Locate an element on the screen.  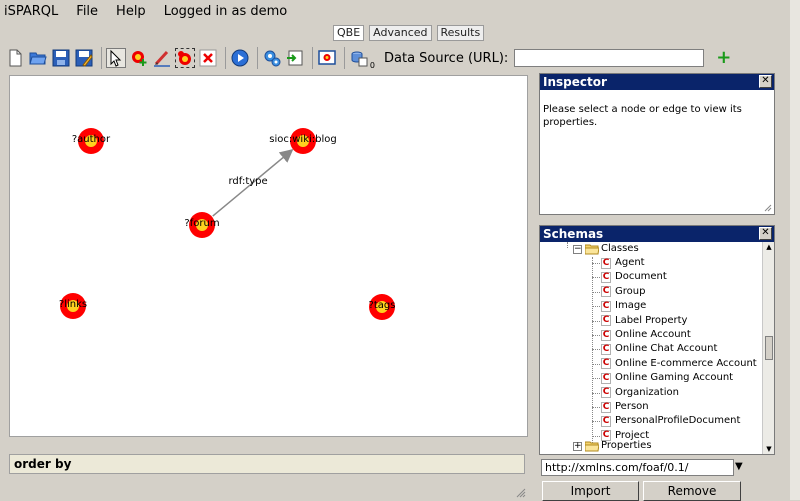
menu-help: Help is located at coordinates (131, 11).